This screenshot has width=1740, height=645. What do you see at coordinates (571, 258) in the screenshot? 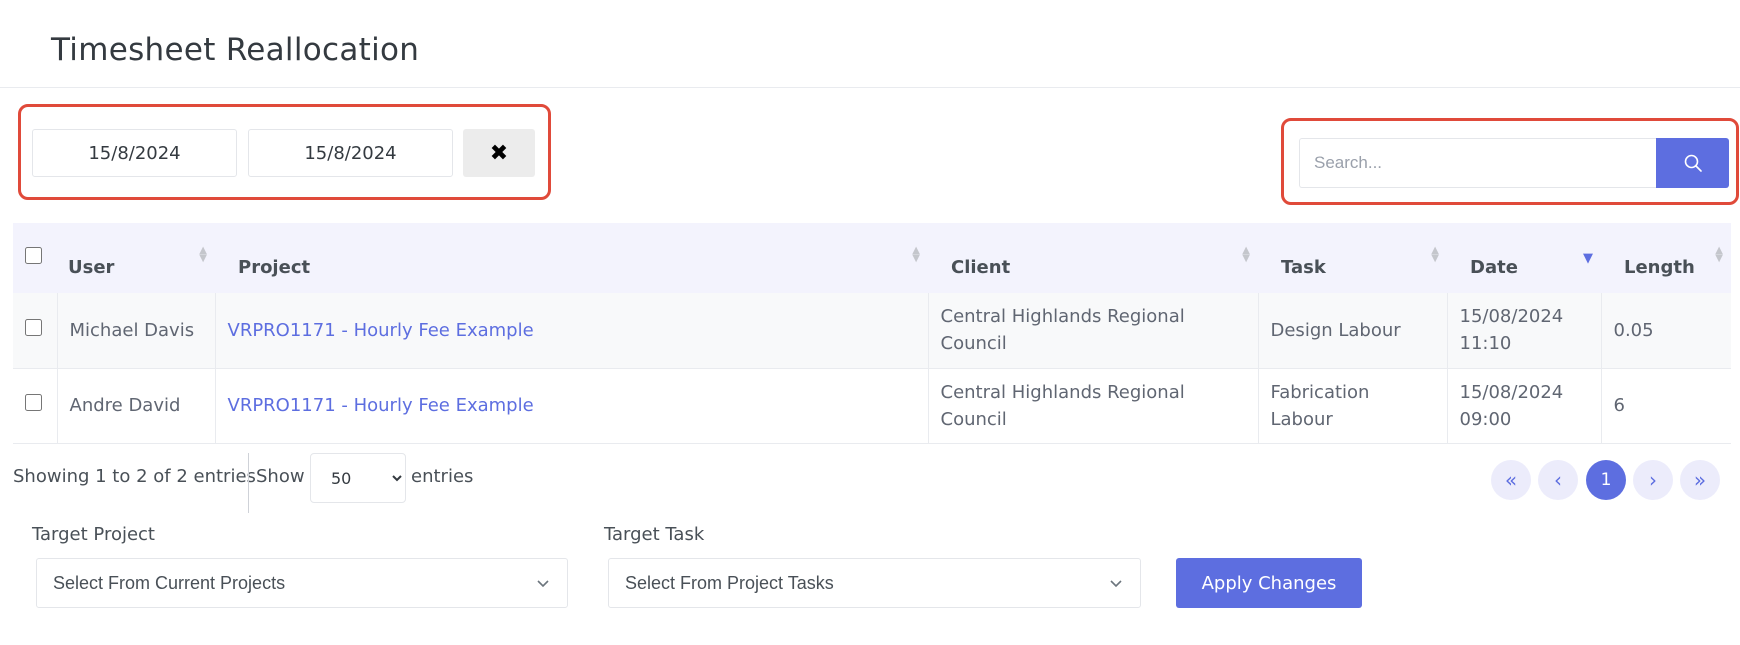
I see `column-header-project: Project ▲ ▼` at bounding box center [571, 258].